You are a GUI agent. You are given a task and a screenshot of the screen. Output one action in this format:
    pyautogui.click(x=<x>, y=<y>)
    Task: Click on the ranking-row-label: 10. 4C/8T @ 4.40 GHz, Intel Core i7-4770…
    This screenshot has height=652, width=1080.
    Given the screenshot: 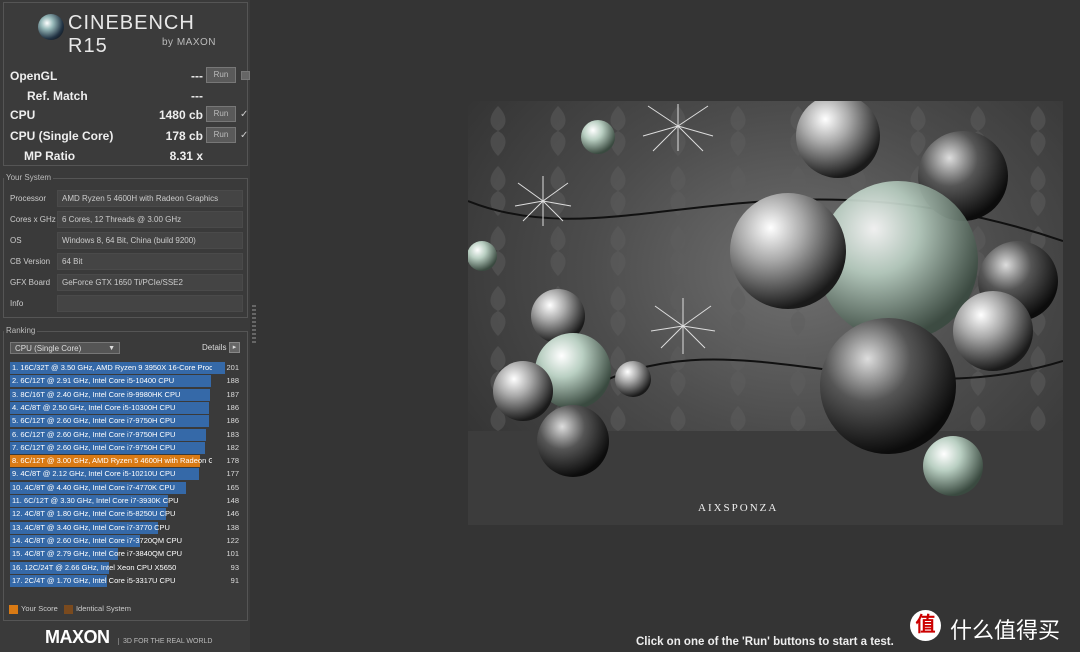 What is the action you would take?
    pyautogui.click(x=93, y=487)
    